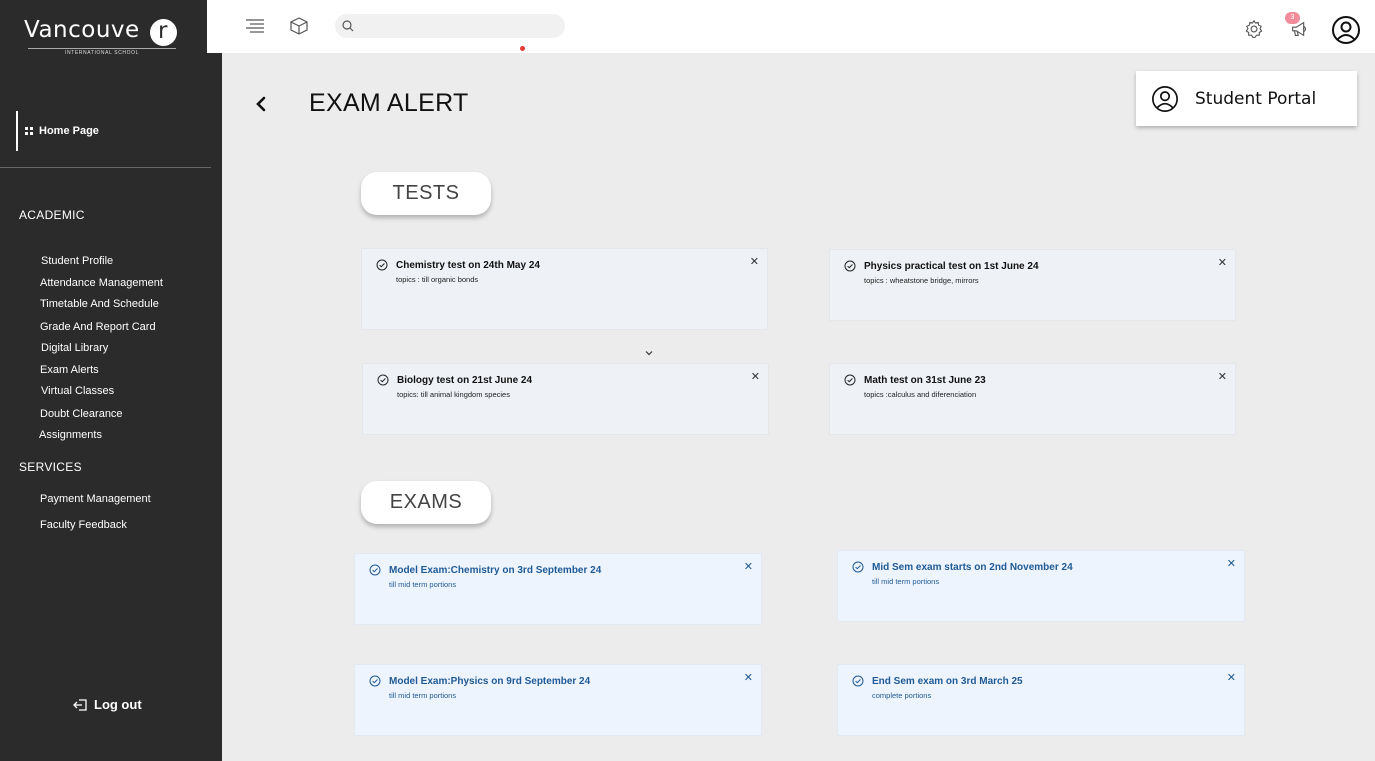 This screenshot has height=761, width=1375. Describe the element at coordinates (920, 394) in the screenshot. I see `alert-subtitle: topics :calculus and diferenciation` at that location.